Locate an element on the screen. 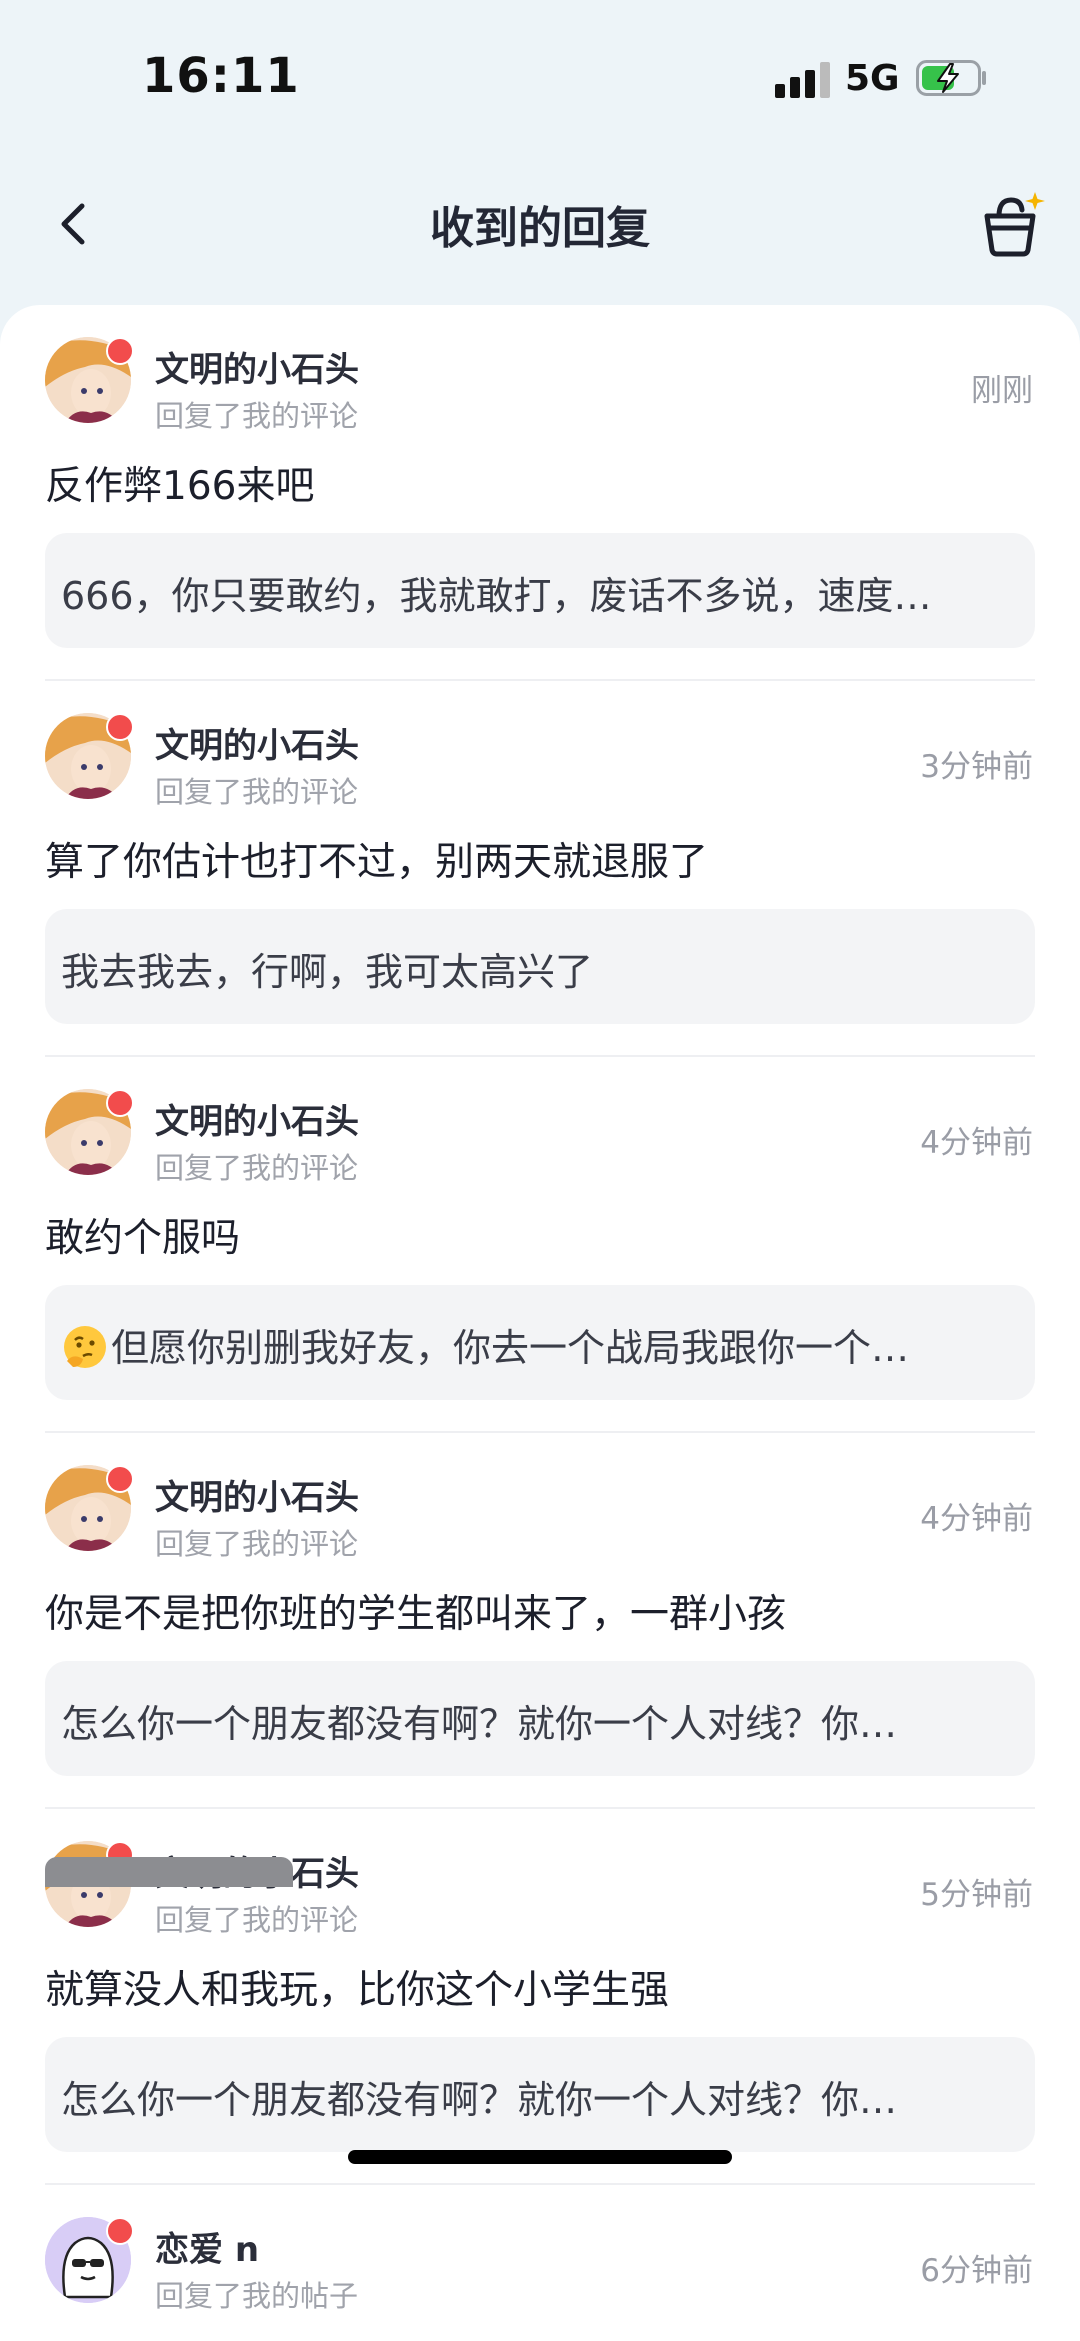  timestamp: 3分钟前 is located at coordinates (976, 767).